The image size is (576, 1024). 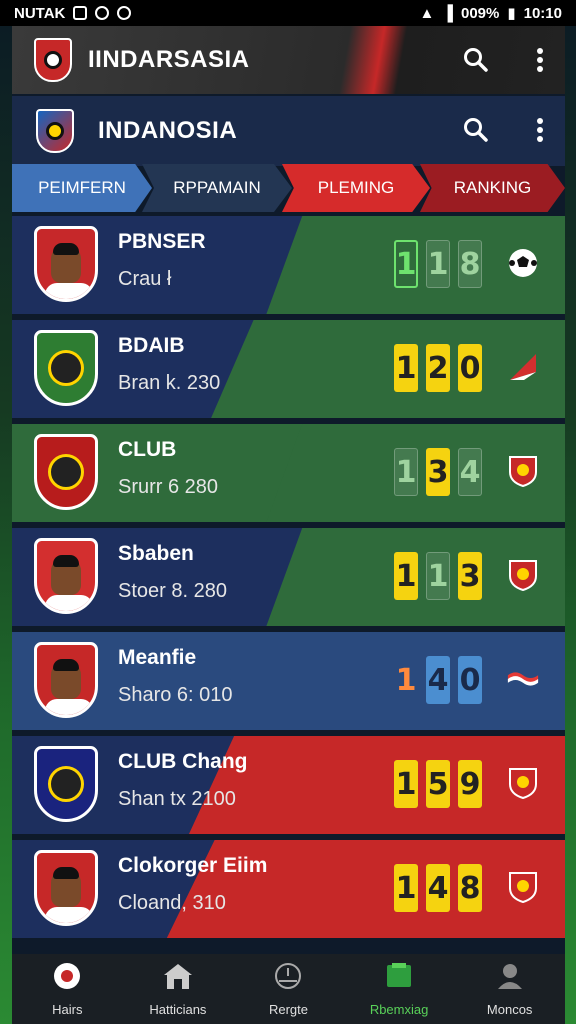 What do you see at coordinates (168, 130) in the screenshot?
I see `league-title: INDANOSIA` at bounding box center [168, 130].